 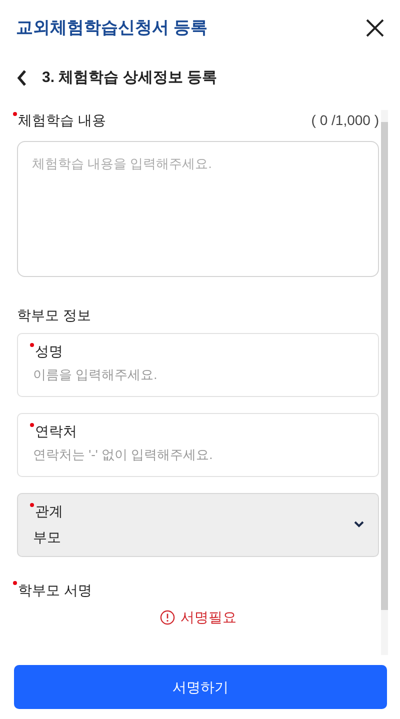 I want to click on text-input: 연락처는 '-' 없이 입력해주세요., so click(x=193, y=454).